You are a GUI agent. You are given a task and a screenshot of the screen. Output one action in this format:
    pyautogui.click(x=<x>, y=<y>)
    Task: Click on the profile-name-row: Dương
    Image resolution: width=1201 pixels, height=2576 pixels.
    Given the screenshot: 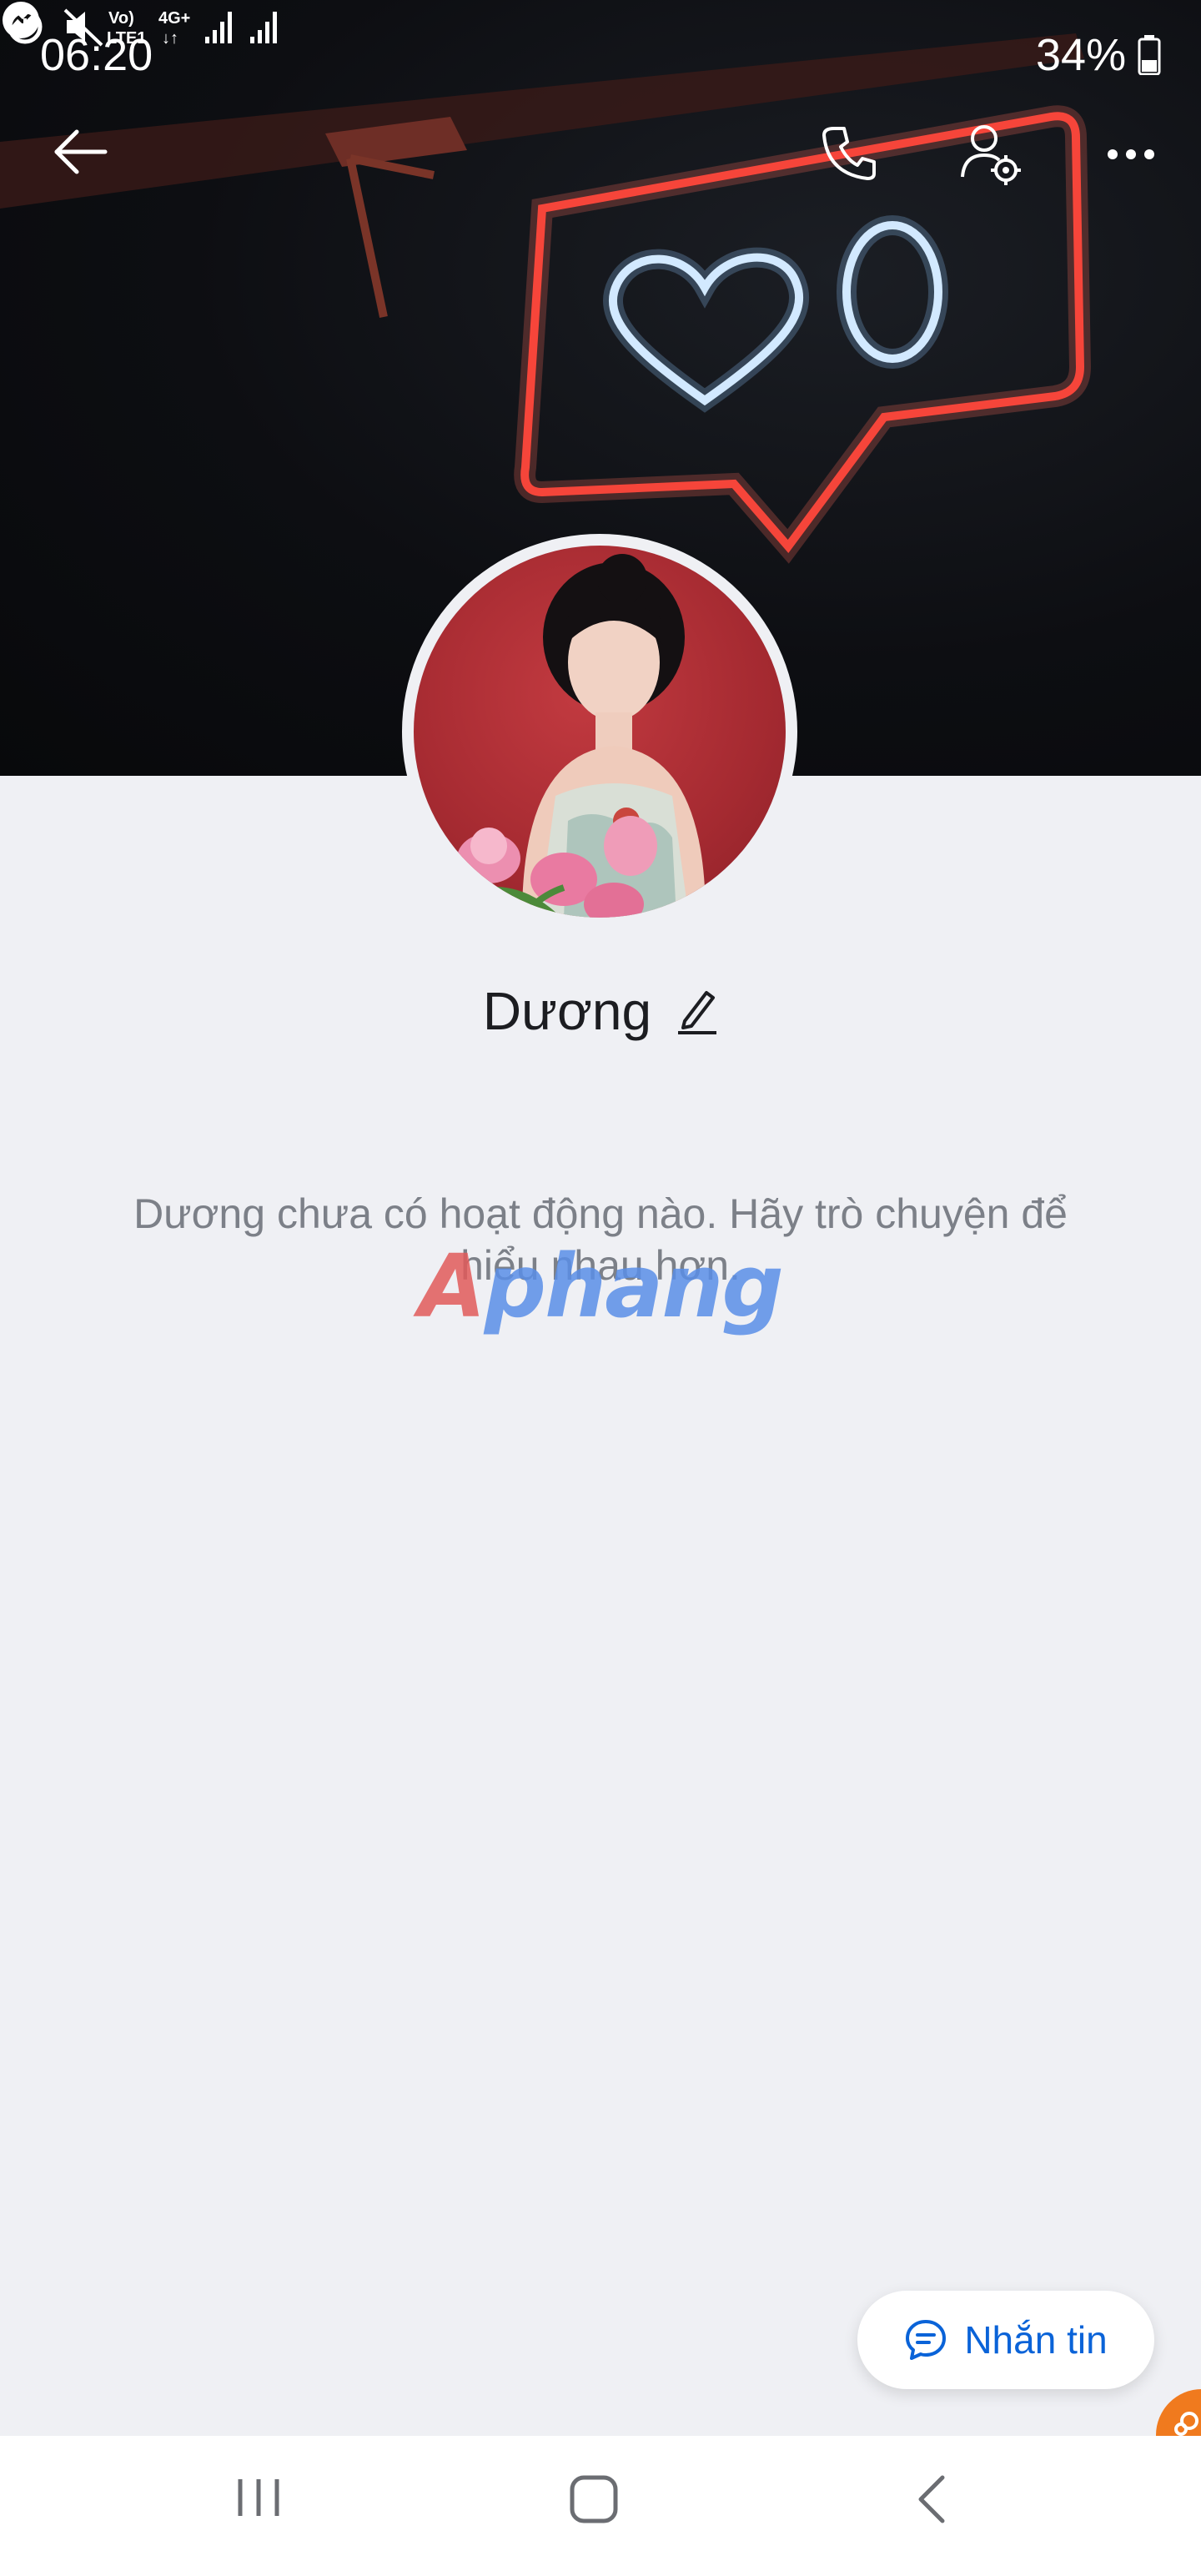 What is the action you would take?
    pyautogui.click(x=601, y=1011)
    